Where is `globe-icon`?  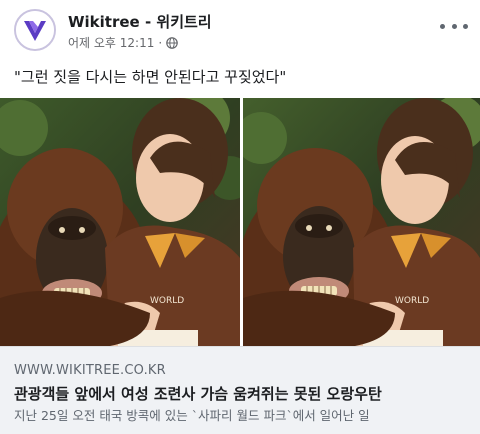
globe-icon is located at coordinates (172, 42).